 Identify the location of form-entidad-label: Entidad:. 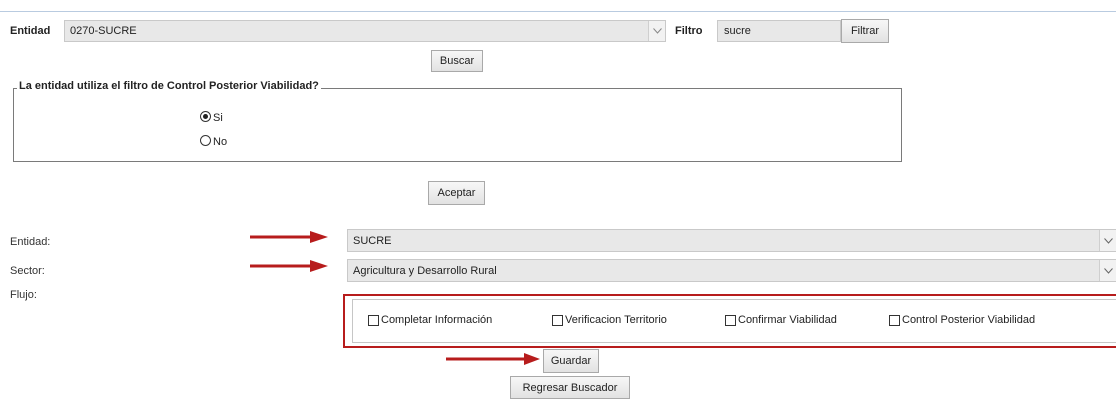
(30, 242).